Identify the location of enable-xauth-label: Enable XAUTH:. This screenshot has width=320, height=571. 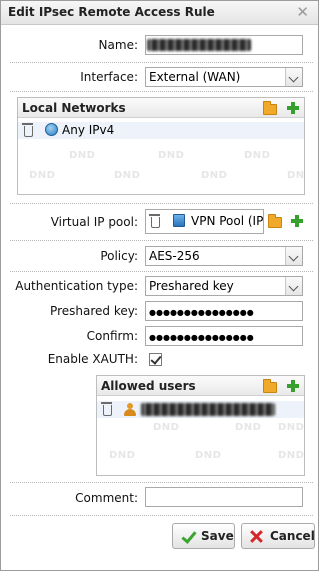
(92, 359).